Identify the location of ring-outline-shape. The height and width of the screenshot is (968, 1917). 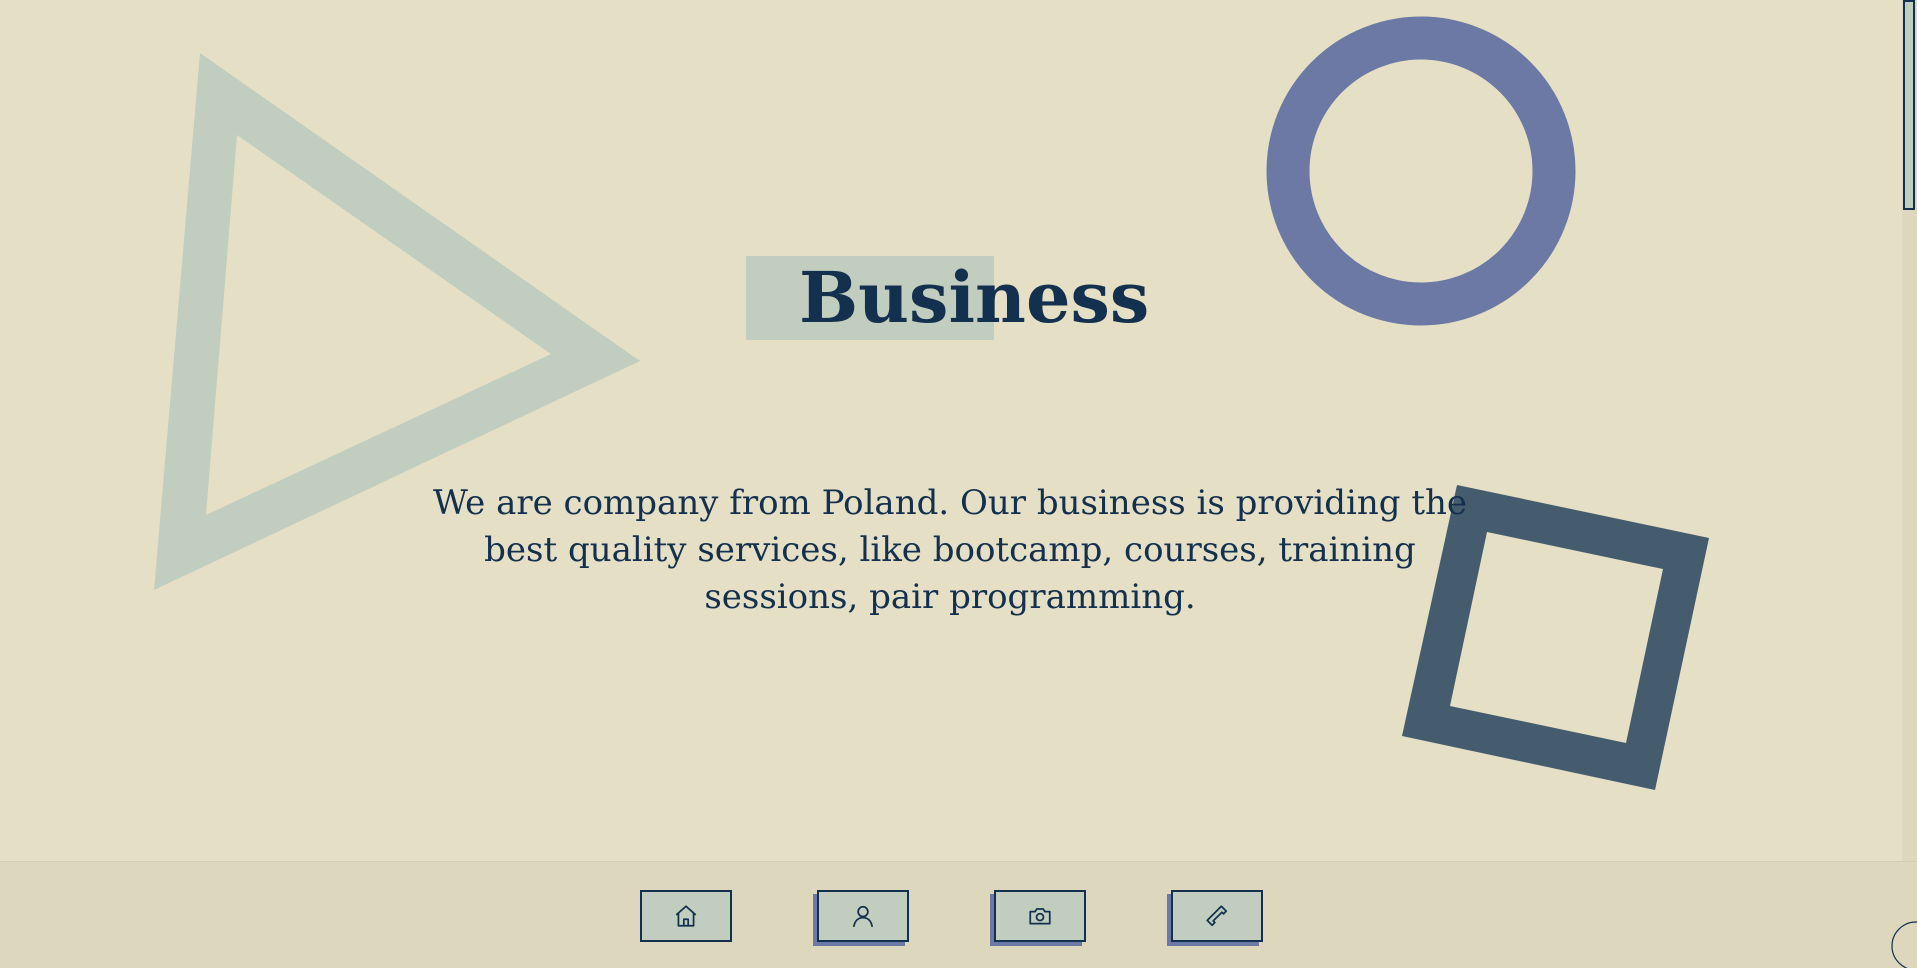
(1421, 171).